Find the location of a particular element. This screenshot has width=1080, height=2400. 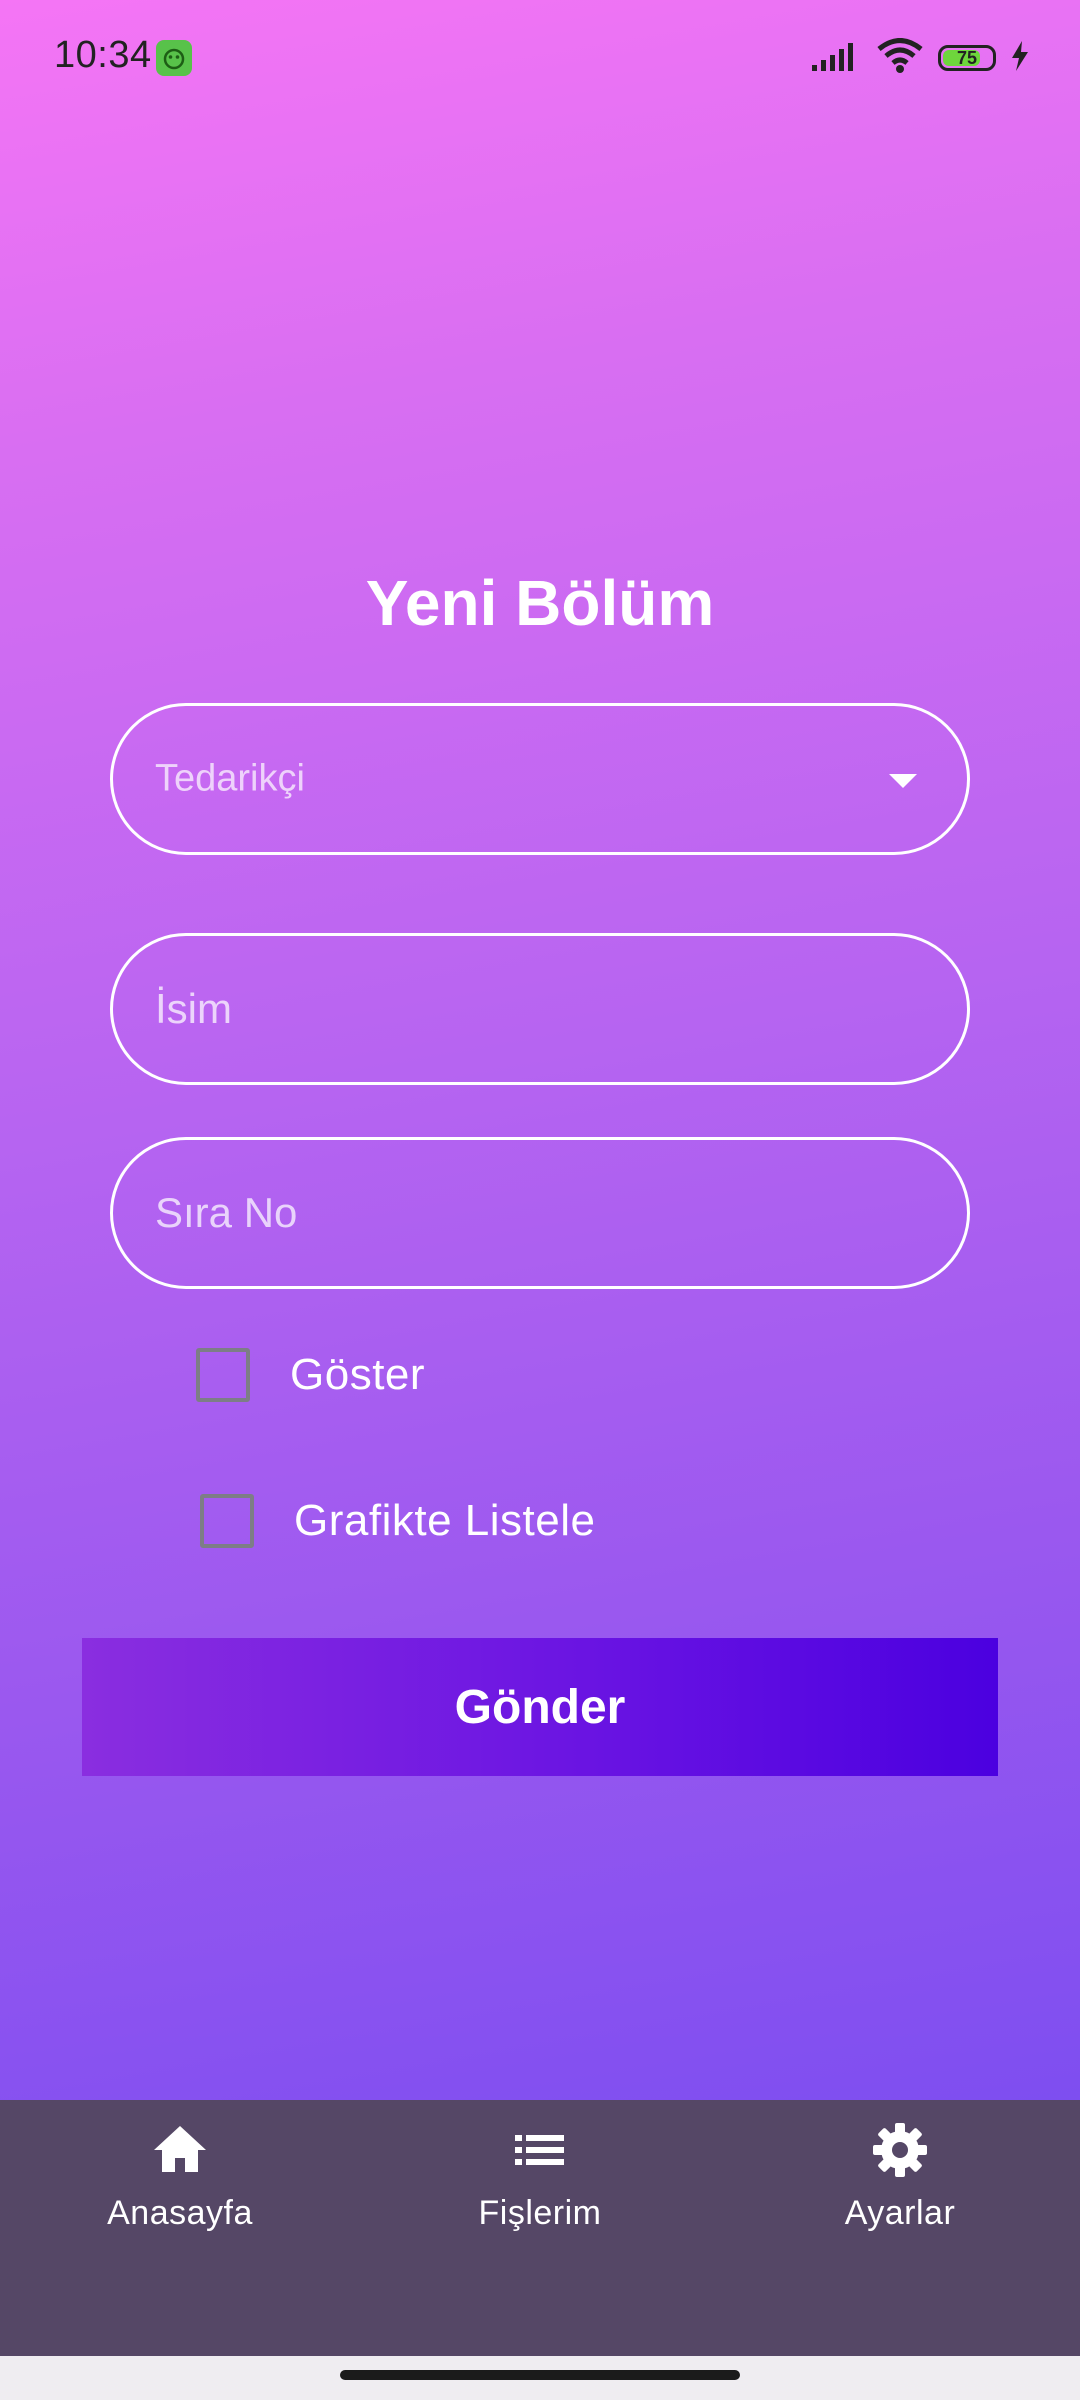

battery-level: 75 is located at coordinates (967, 57).